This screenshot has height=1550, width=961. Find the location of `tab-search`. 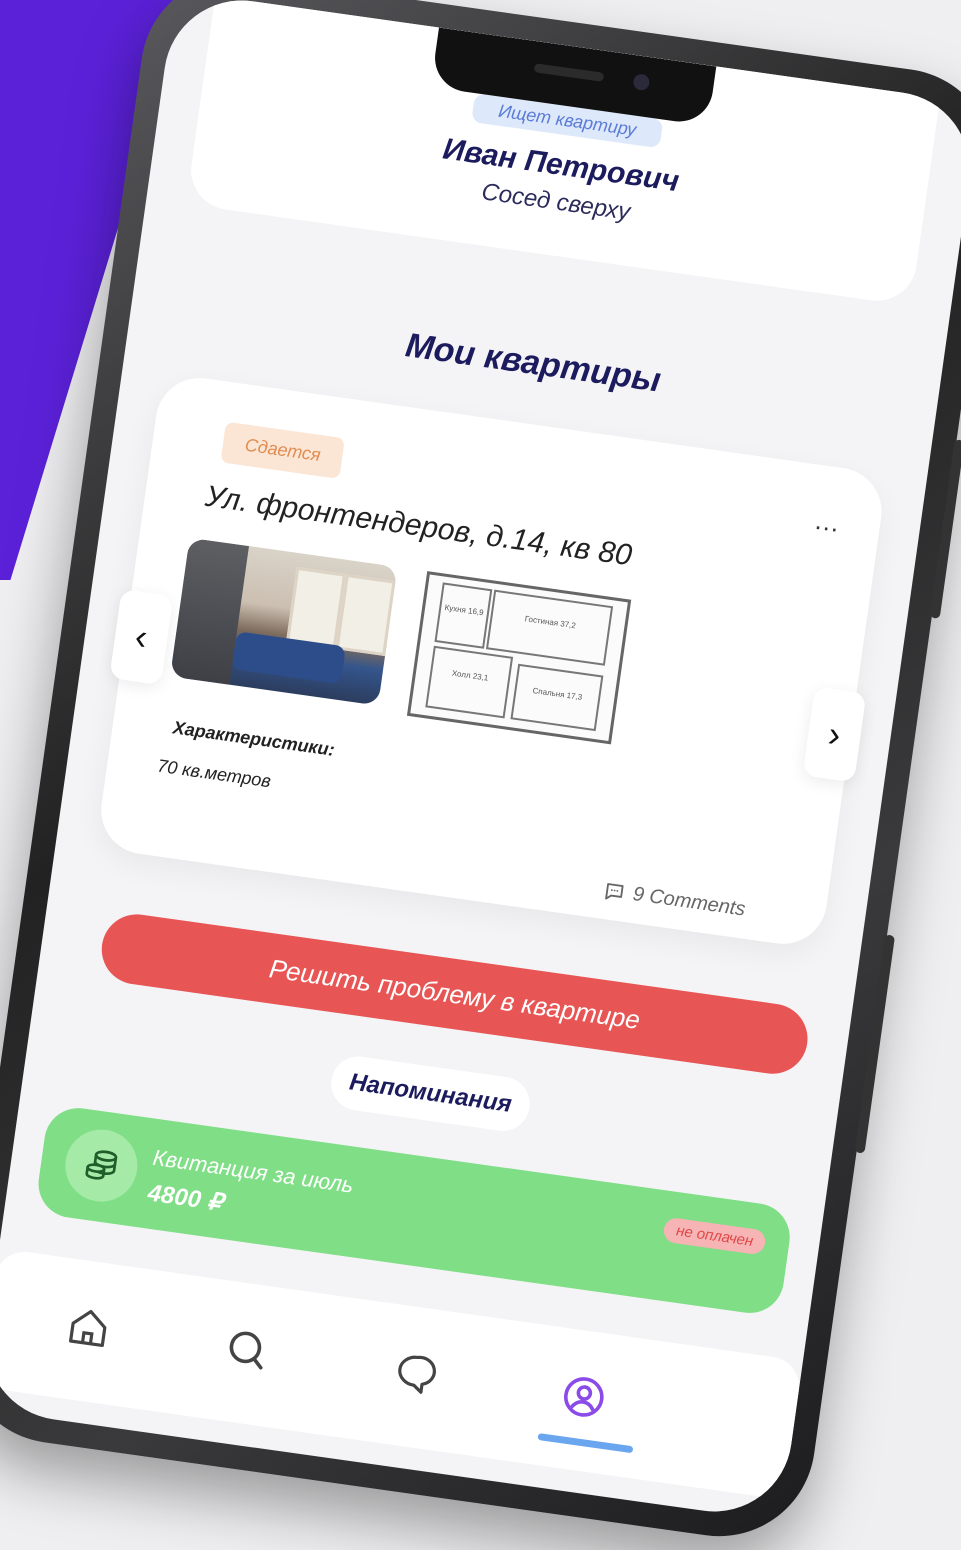

tab-search is located at coordinates (247, 1350).